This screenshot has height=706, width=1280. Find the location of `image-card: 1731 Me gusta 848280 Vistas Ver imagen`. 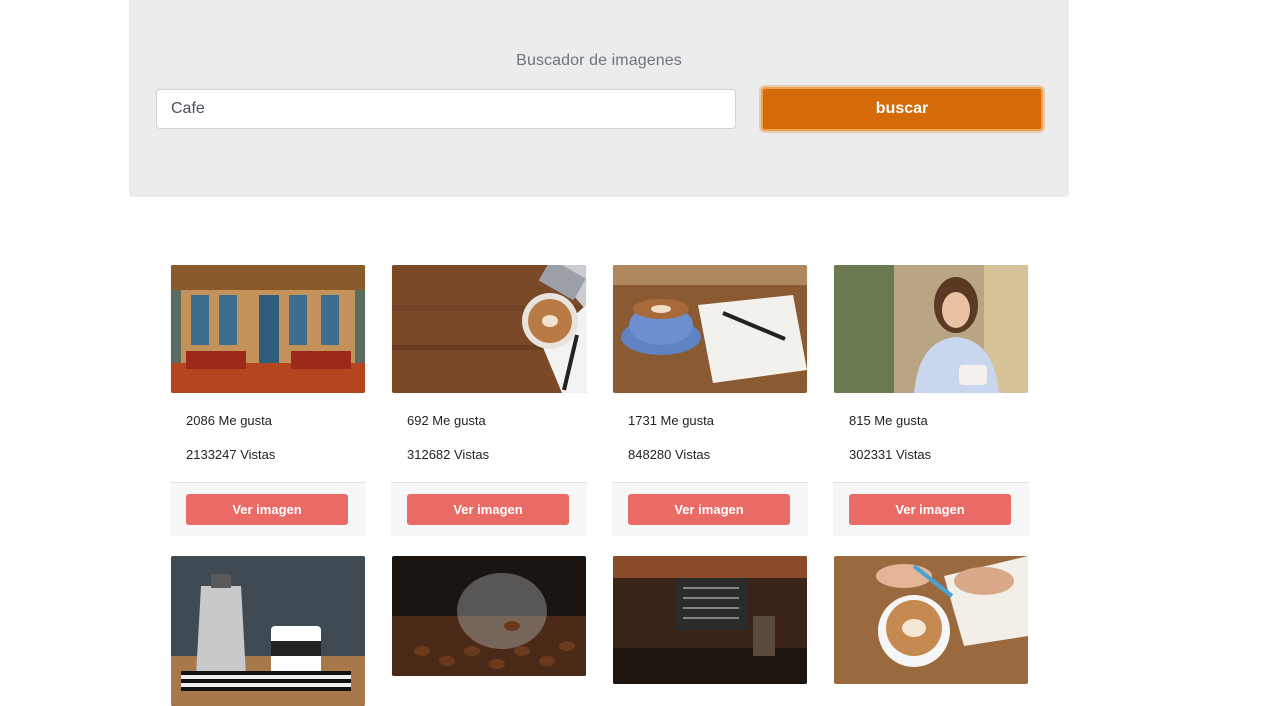

image-card: 1731 Me gusta 848280 Vistas Ver imagen is located at coordinates (710, 400).